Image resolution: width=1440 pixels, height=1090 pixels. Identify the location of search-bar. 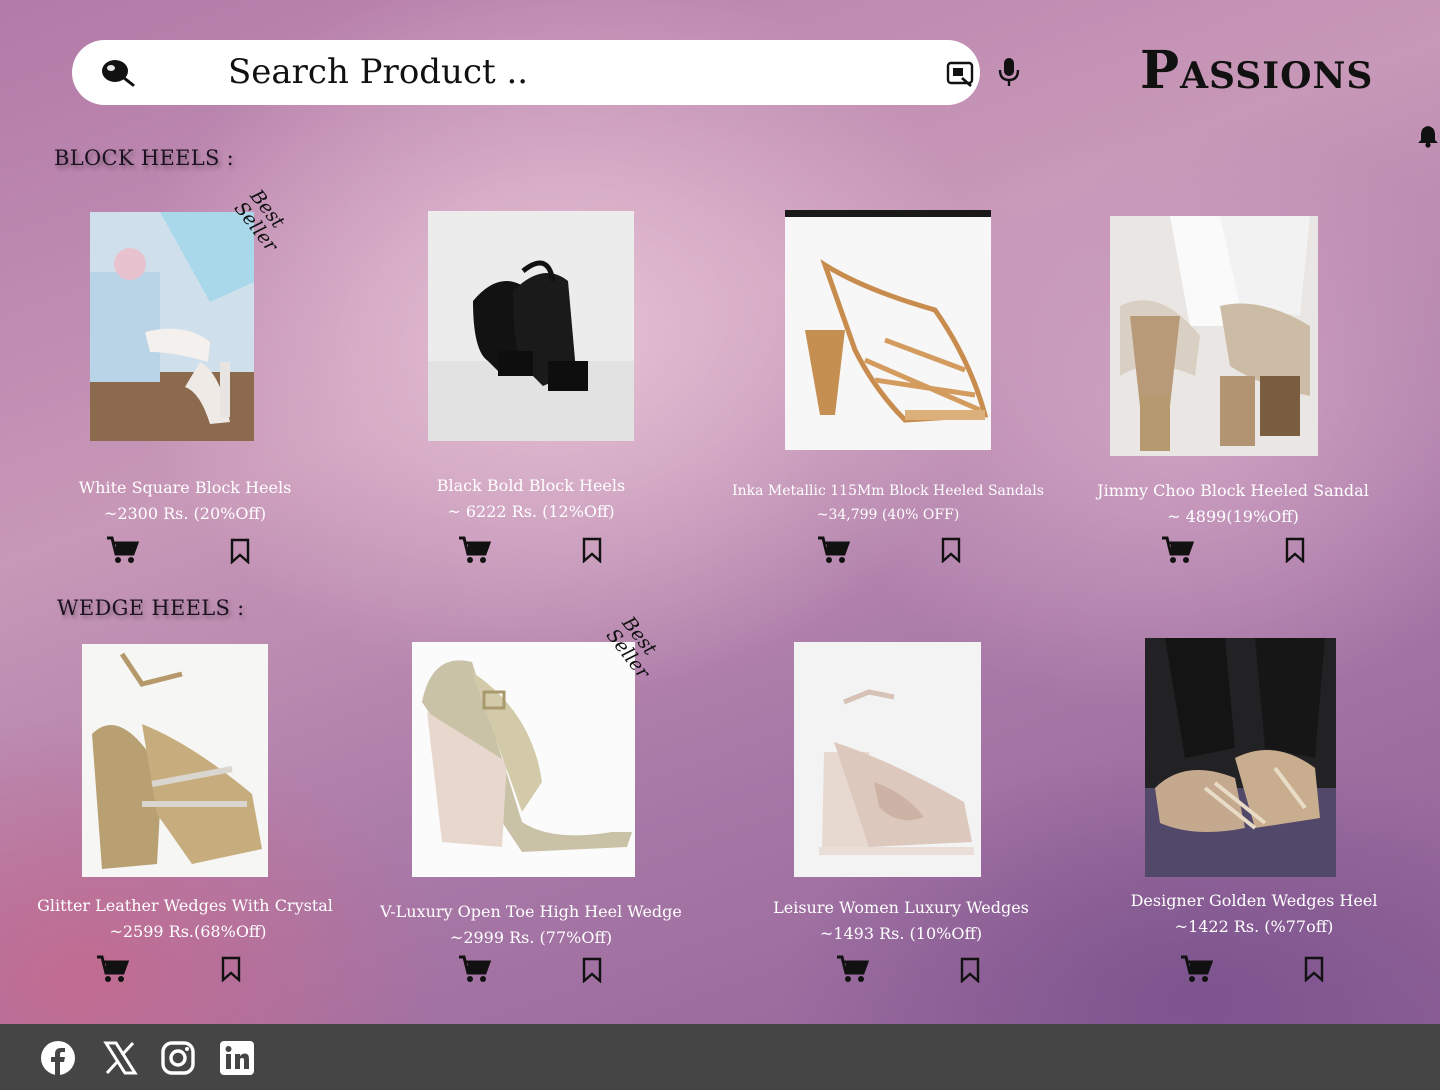
(546, 72).